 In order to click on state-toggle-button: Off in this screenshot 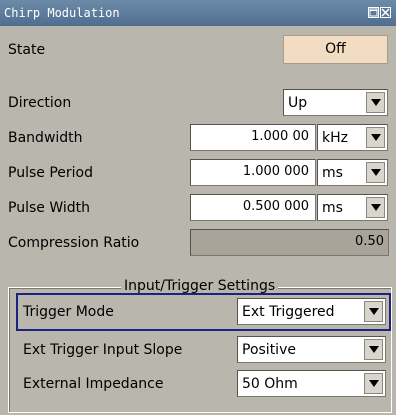, I will do `click(335, 49)`.